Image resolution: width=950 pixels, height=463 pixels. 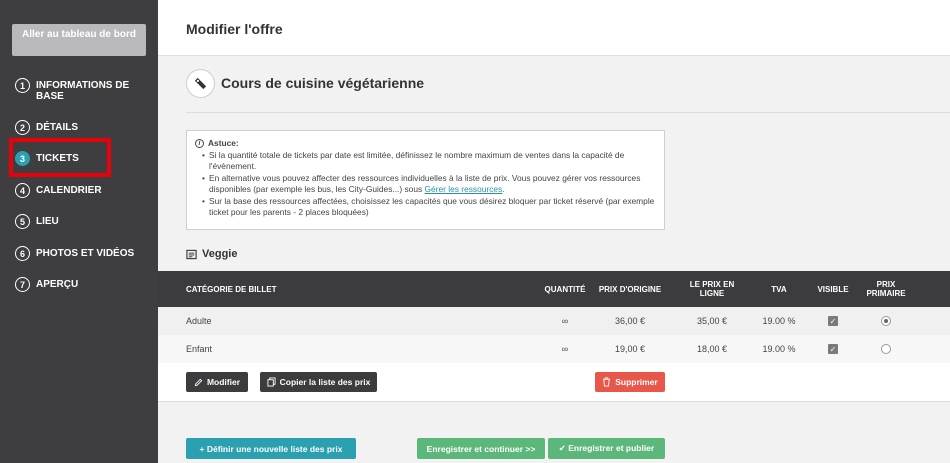 What do you see at coordinates (554, 349) in the screenshot?
I see `table-row: Enfant ∞ 19,00 € 18,00 € 19.00 % ✓` at bounding box center [554, 349].